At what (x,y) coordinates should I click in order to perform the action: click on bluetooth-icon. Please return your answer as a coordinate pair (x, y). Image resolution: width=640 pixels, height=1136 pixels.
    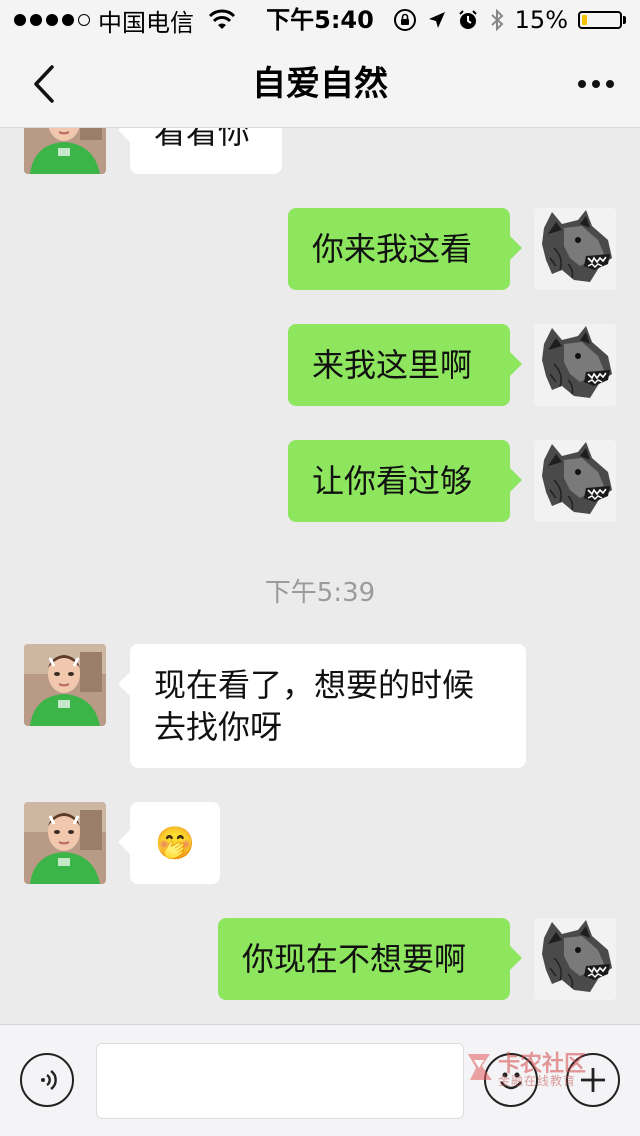
    Looking at the image, I should click on (497, 20).